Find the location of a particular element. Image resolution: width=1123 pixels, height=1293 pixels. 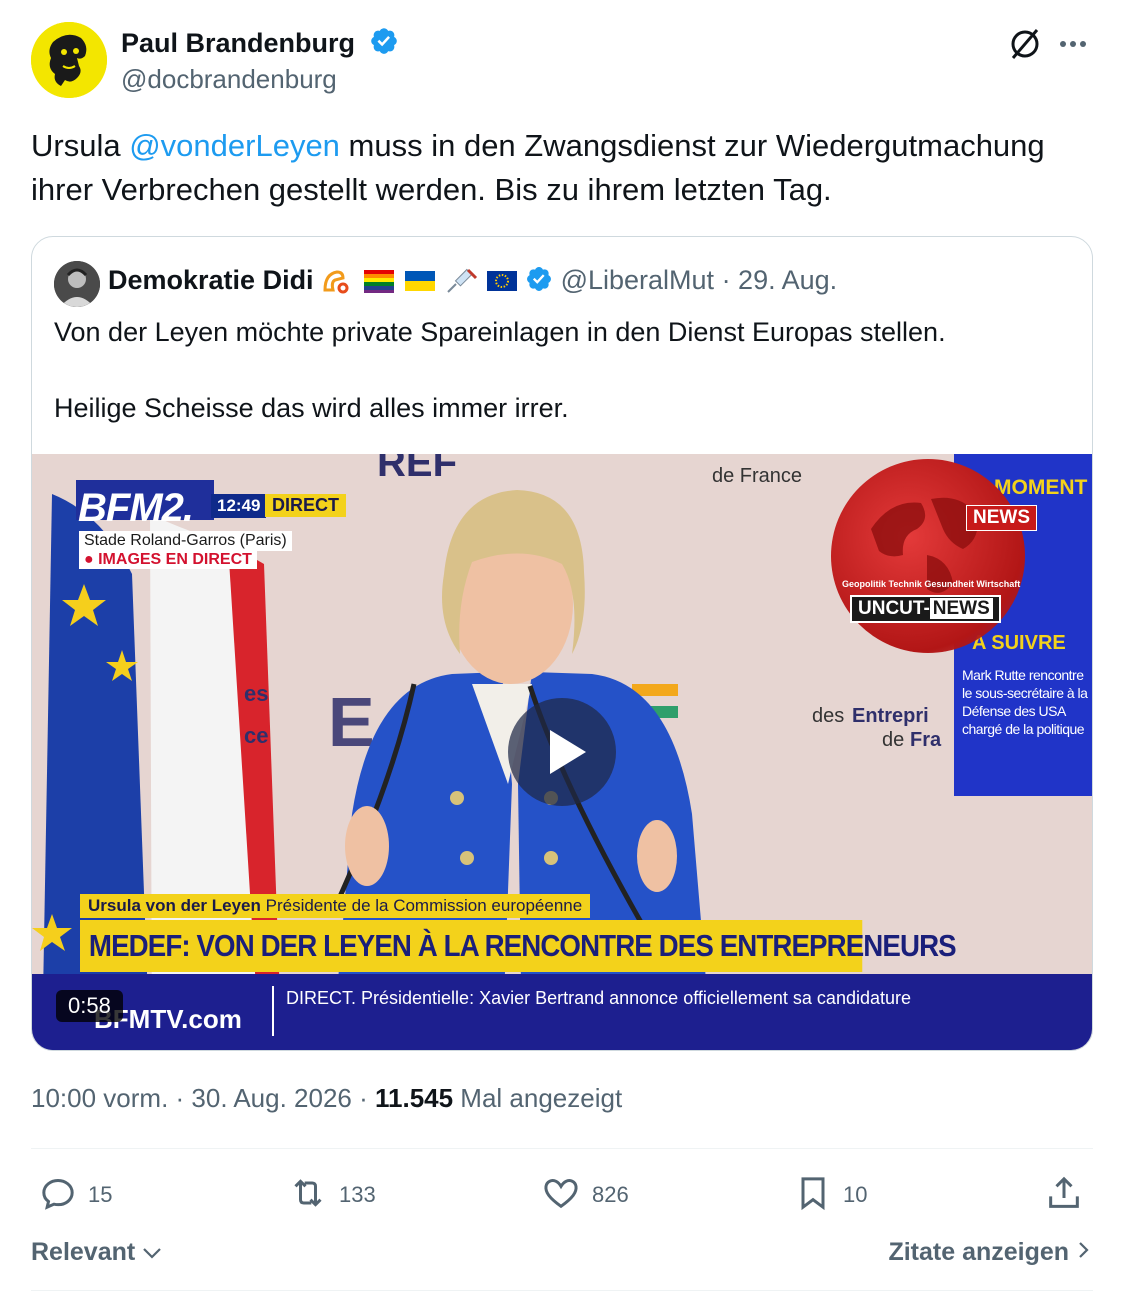

quoted-header: Demokratie Didi @LiberalMut · 29. Aug. is located at coordinates (472, 282).